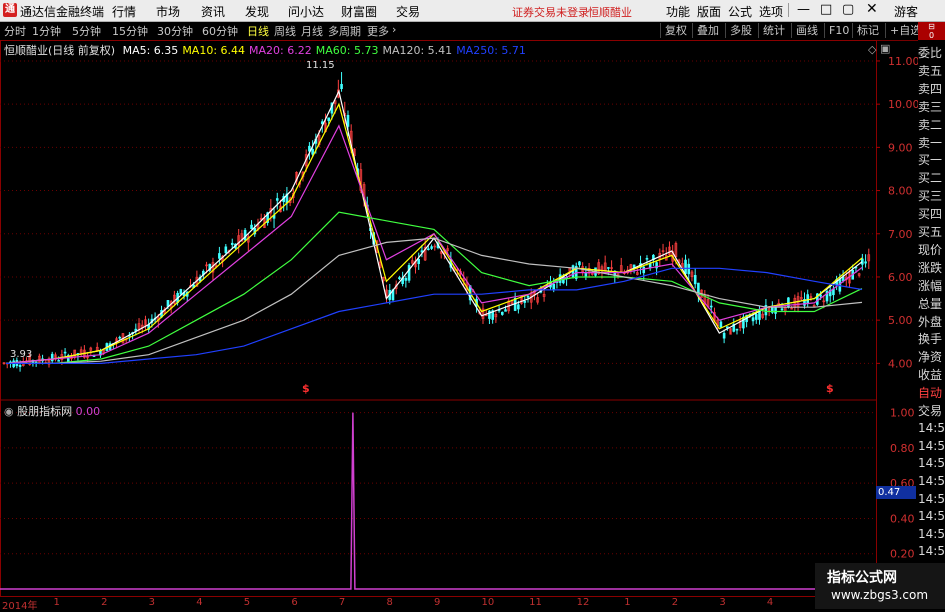 The width and height of the screenshot is (945, 612). What do you see at coordinates (46, 31) in the screenshot?
I see `period-1min: 1分钟` at bounding box center [46, 31].